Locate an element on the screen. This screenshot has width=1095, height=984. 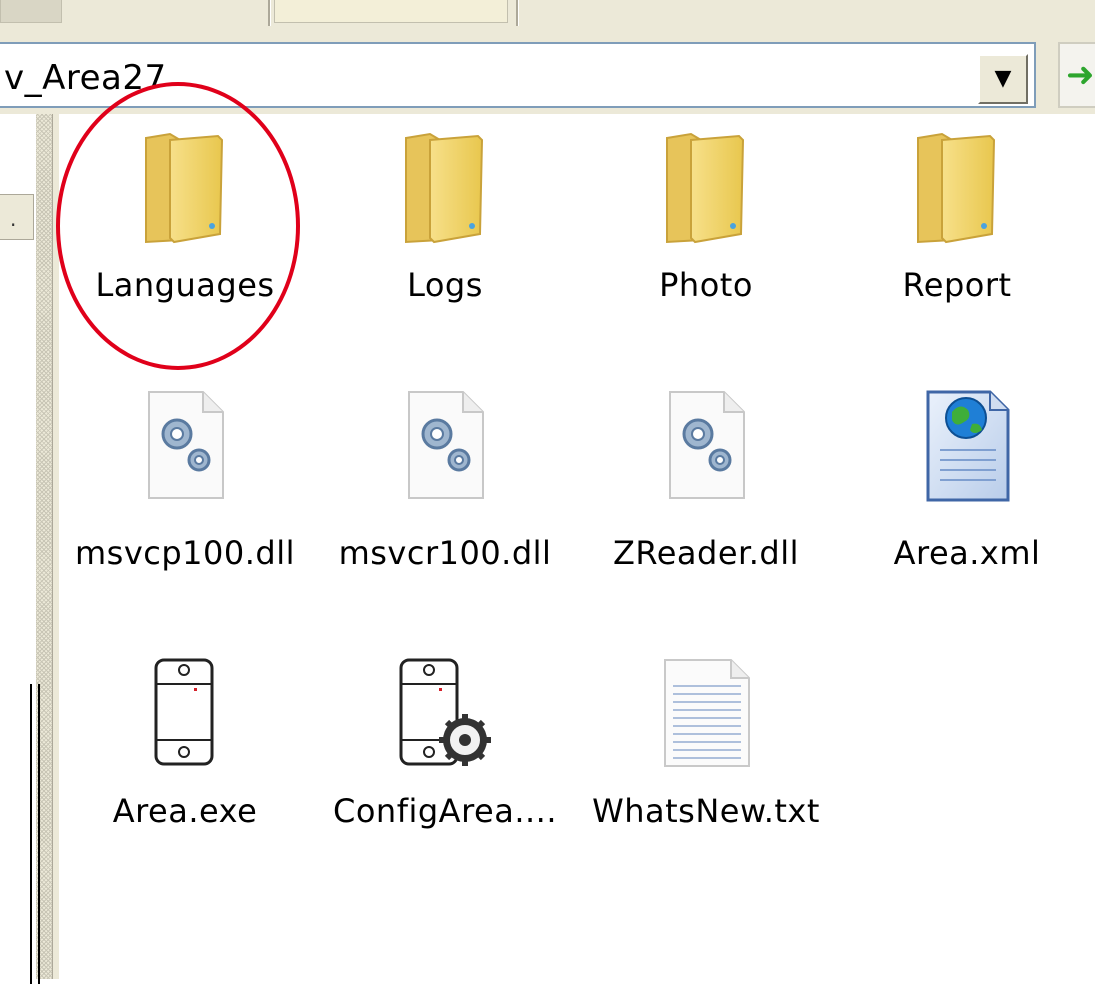
file-name: Logs is located at coordinates (445, 285).